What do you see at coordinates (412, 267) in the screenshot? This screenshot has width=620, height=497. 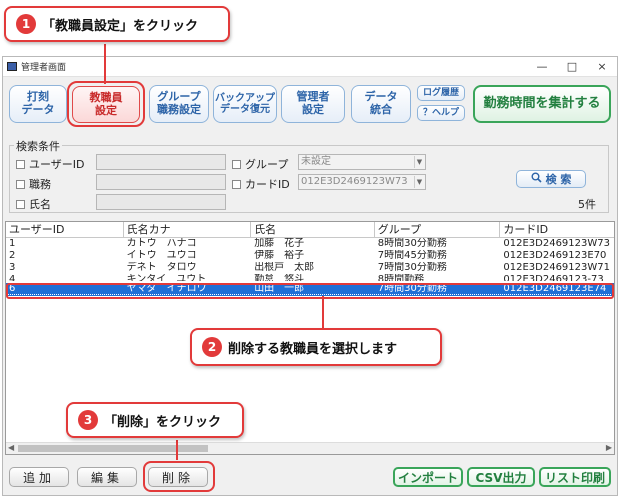 I see `cell-group: 7時間30分勤務` at bounding box center [412, 267].